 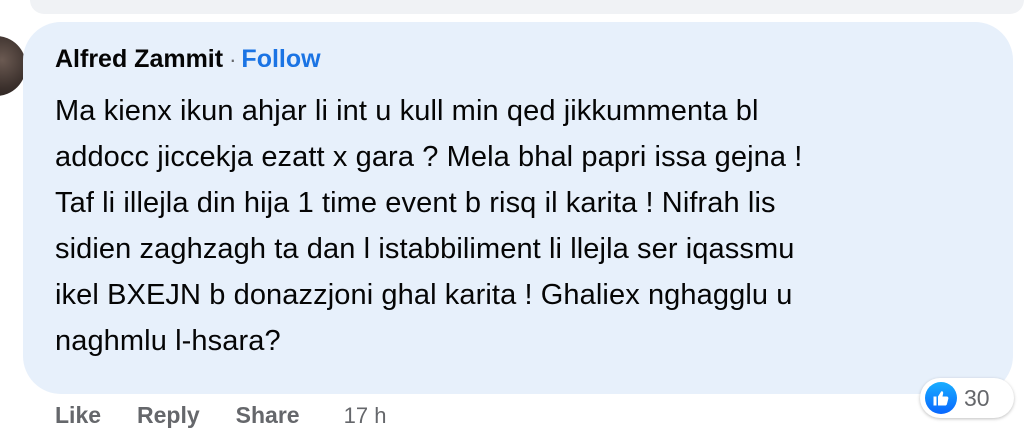 I want to click on comment-actions: Like Reply Share 17 h, so click(x=220, y=415).